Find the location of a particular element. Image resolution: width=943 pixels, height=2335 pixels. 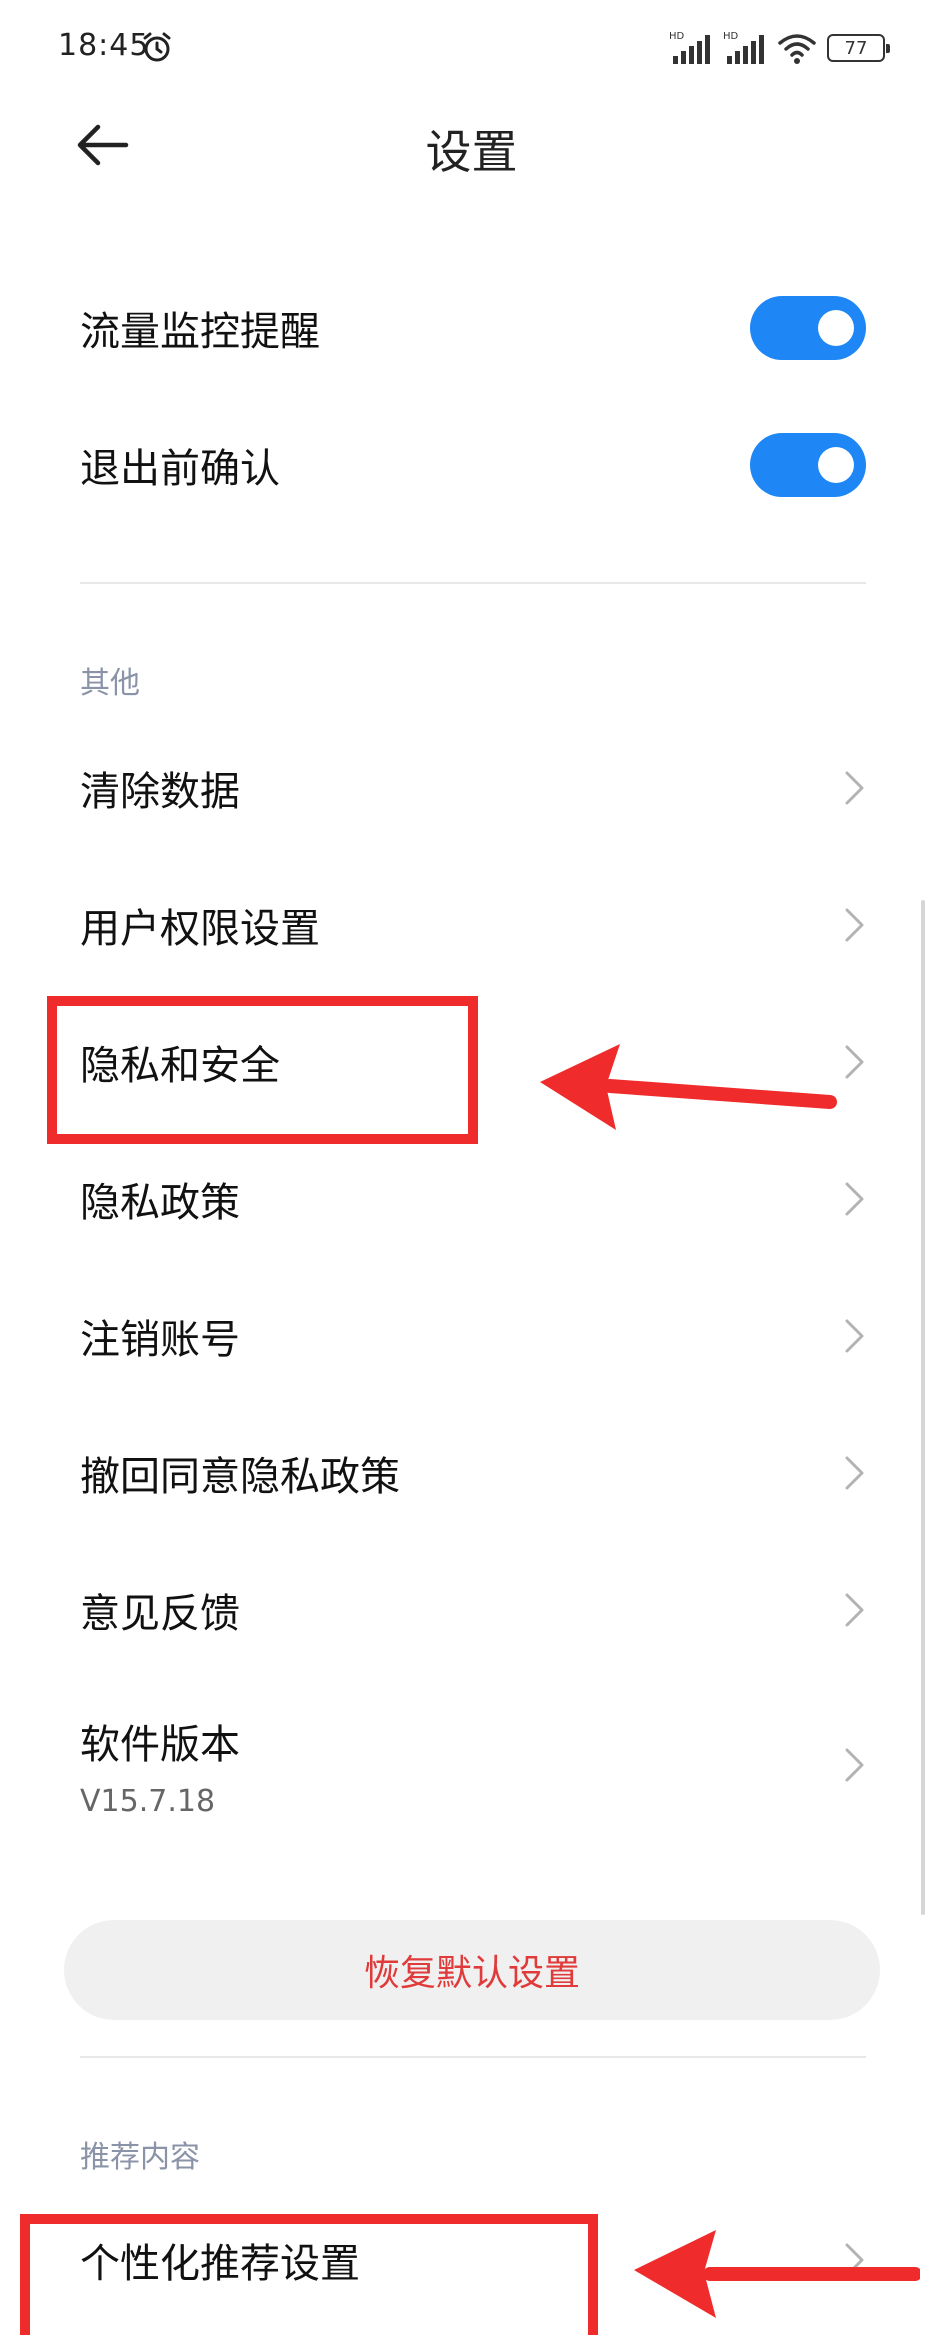

version-number: V15.7.18 is located at coordinates (148, 1801).